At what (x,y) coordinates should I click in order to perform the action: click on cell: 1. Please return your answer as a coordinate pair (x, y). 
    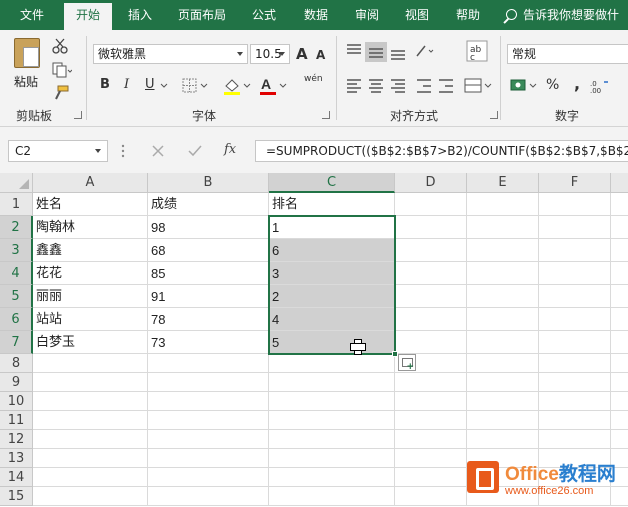
    Looking at the image, I should click on (332, 227).